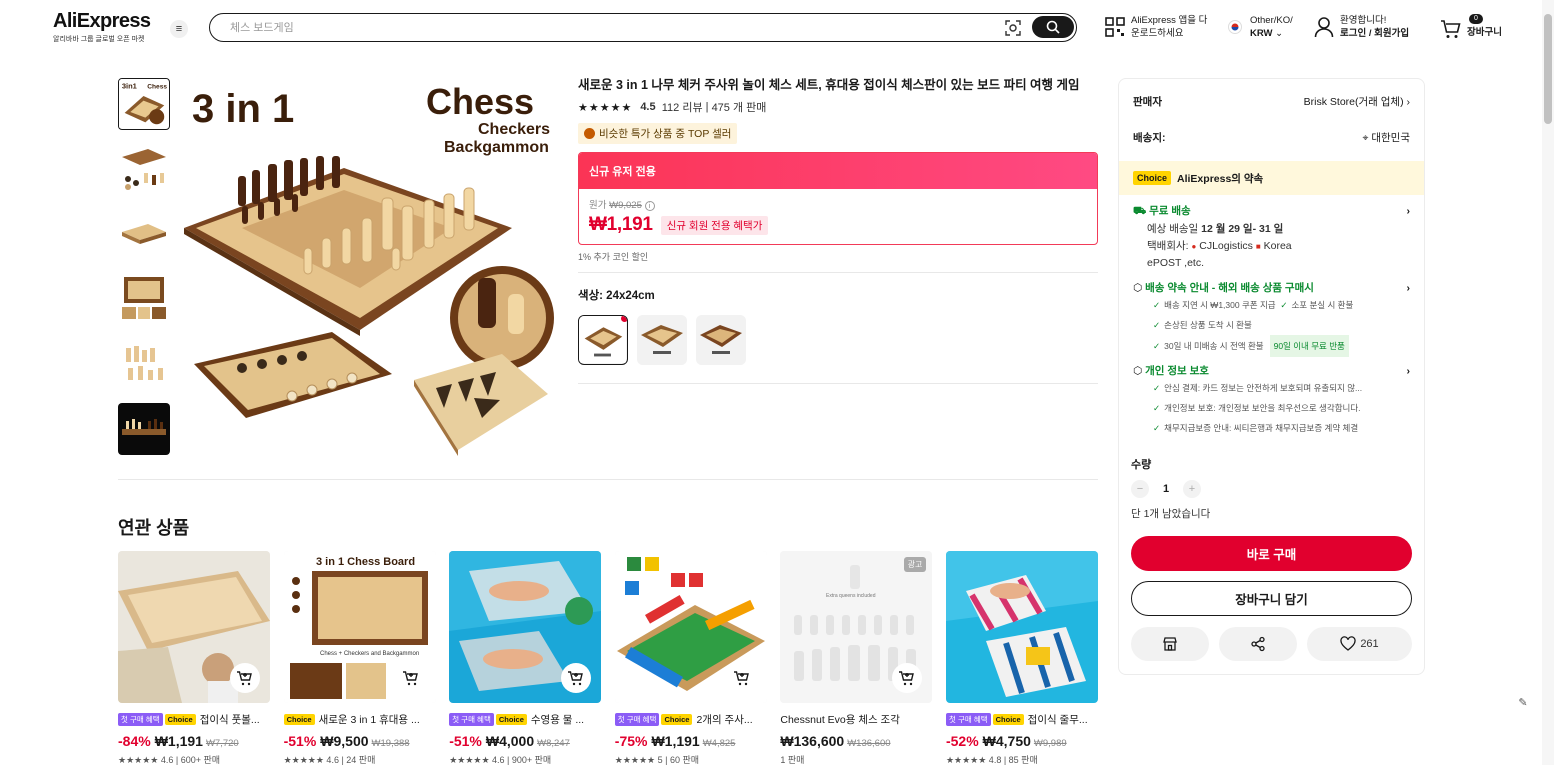  I want to click on ship-to-row: 배송지: ⌖ 대한민국, so click(1271, 137).